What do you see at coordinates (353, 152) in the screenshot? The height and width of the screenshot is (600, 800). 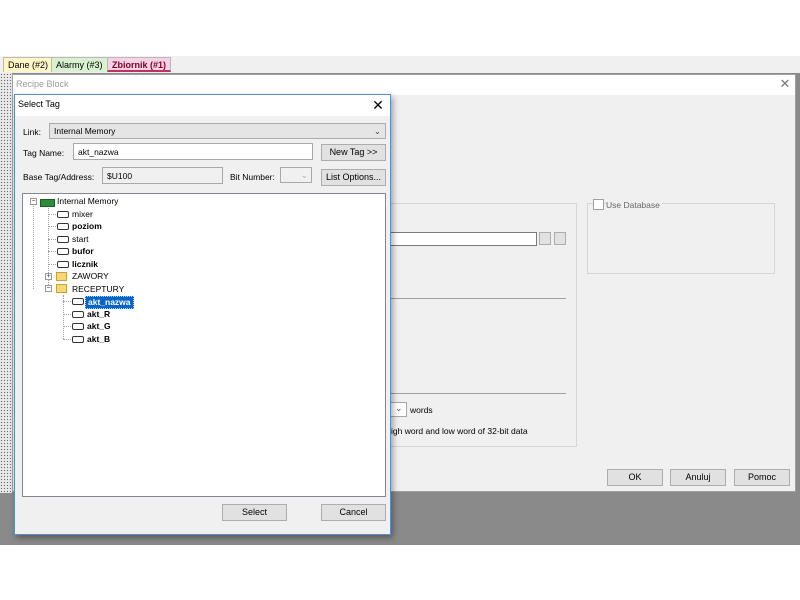 I see `new-tag-button: New Tag >>` at bounding box center [353, 152].